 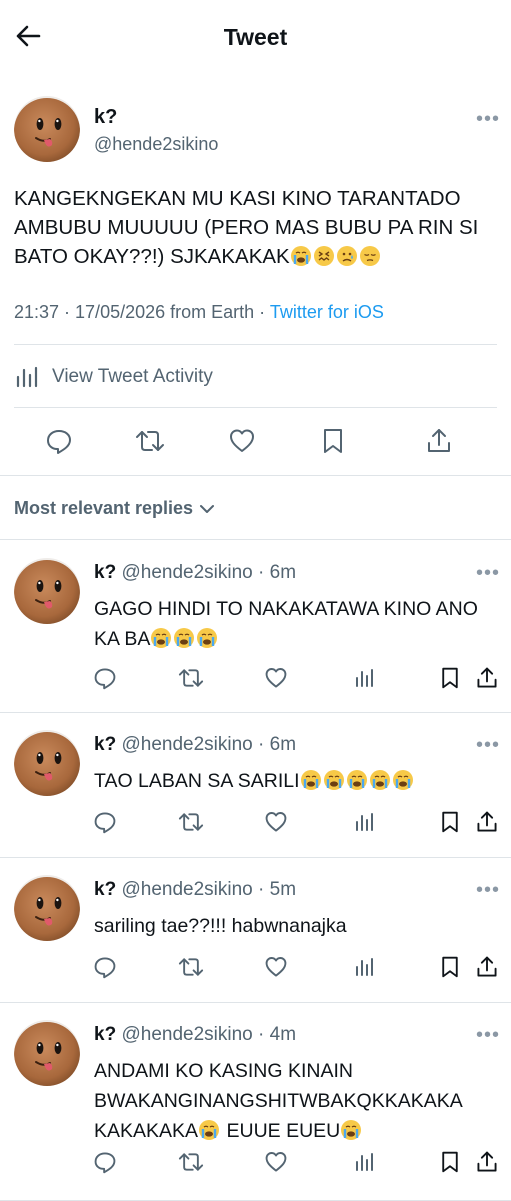 I want to click on reply-text: TAO LABAN SA SARILI, so click(x=296, y=781).